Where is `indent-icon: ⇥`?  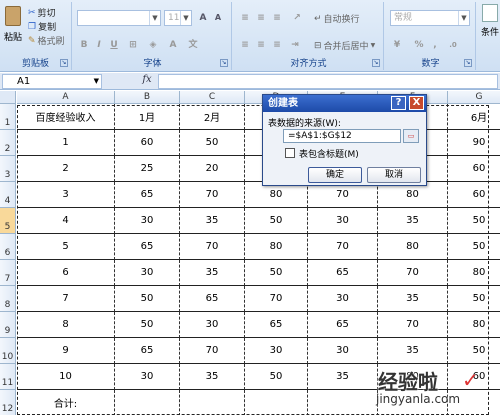
indent-icon: ⇥ is located at coordinates (295, 45).